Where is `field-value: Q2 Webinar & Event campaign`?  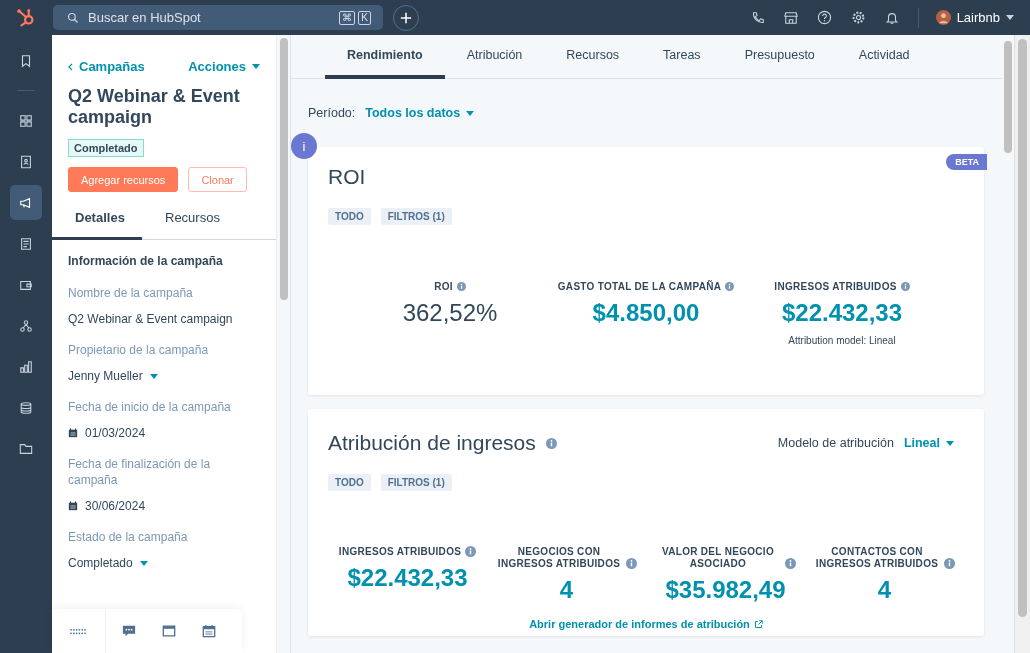 field-value: Q2 Webinar & Event campaign is located at coordinates (151, 319).